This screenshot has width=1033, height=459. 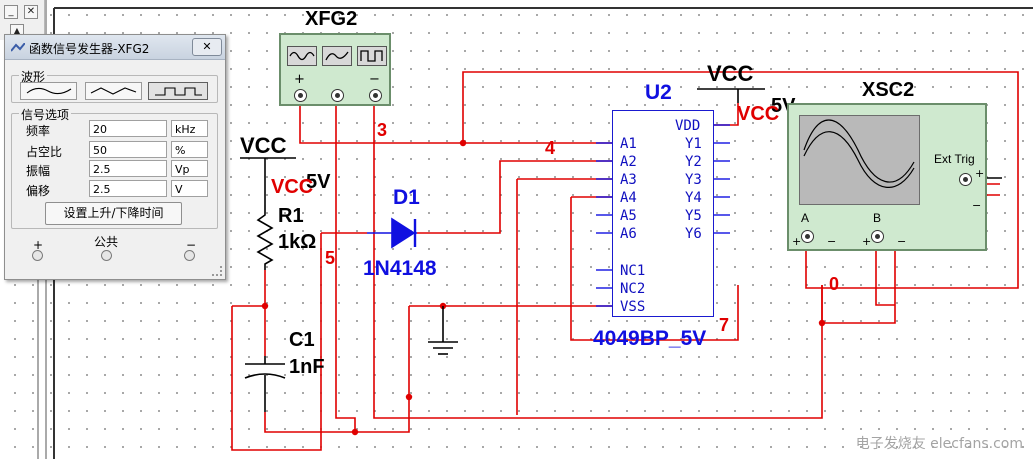 What do you see at coordinates (693, 198) in the screenshot?
I see `u2-pin-y4: Y4` at bounding box center [693, 198].